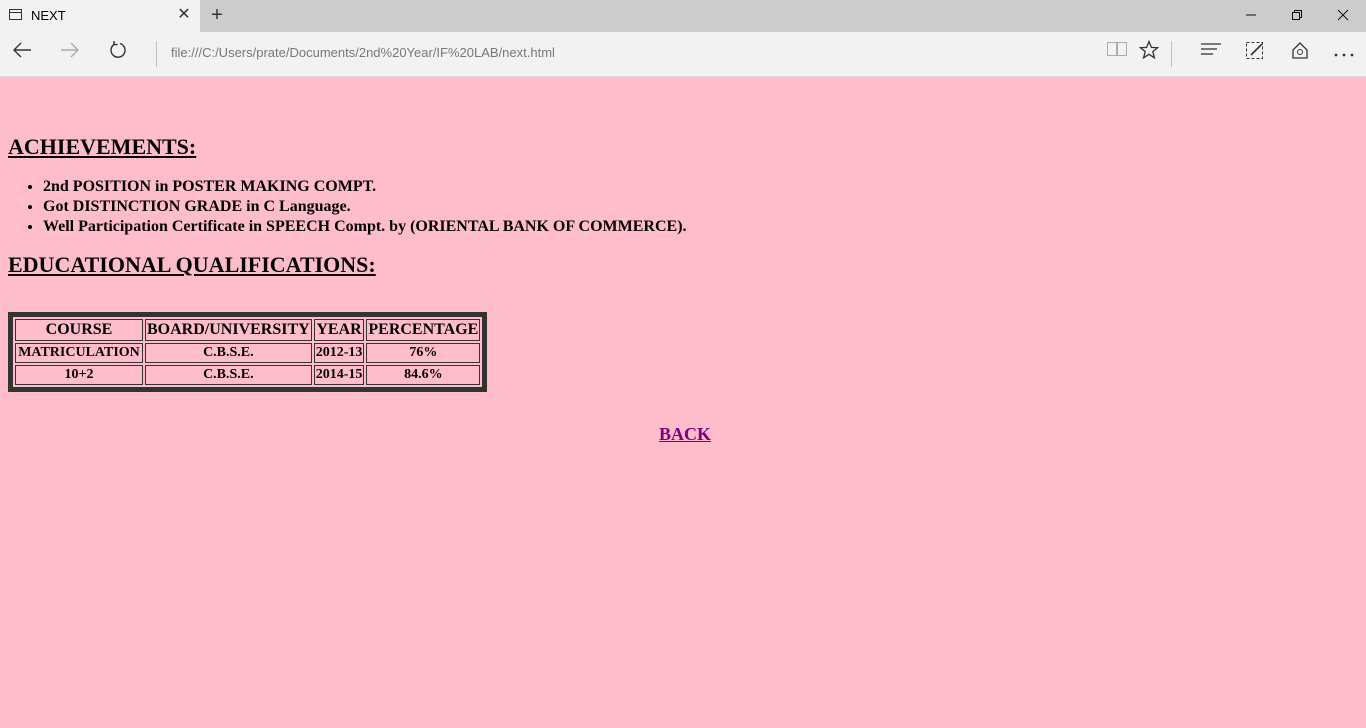 The width and height of the screenshot is (1366, 728). I want to click on title-bar: NEXT ✕ +, so click(683, 16).